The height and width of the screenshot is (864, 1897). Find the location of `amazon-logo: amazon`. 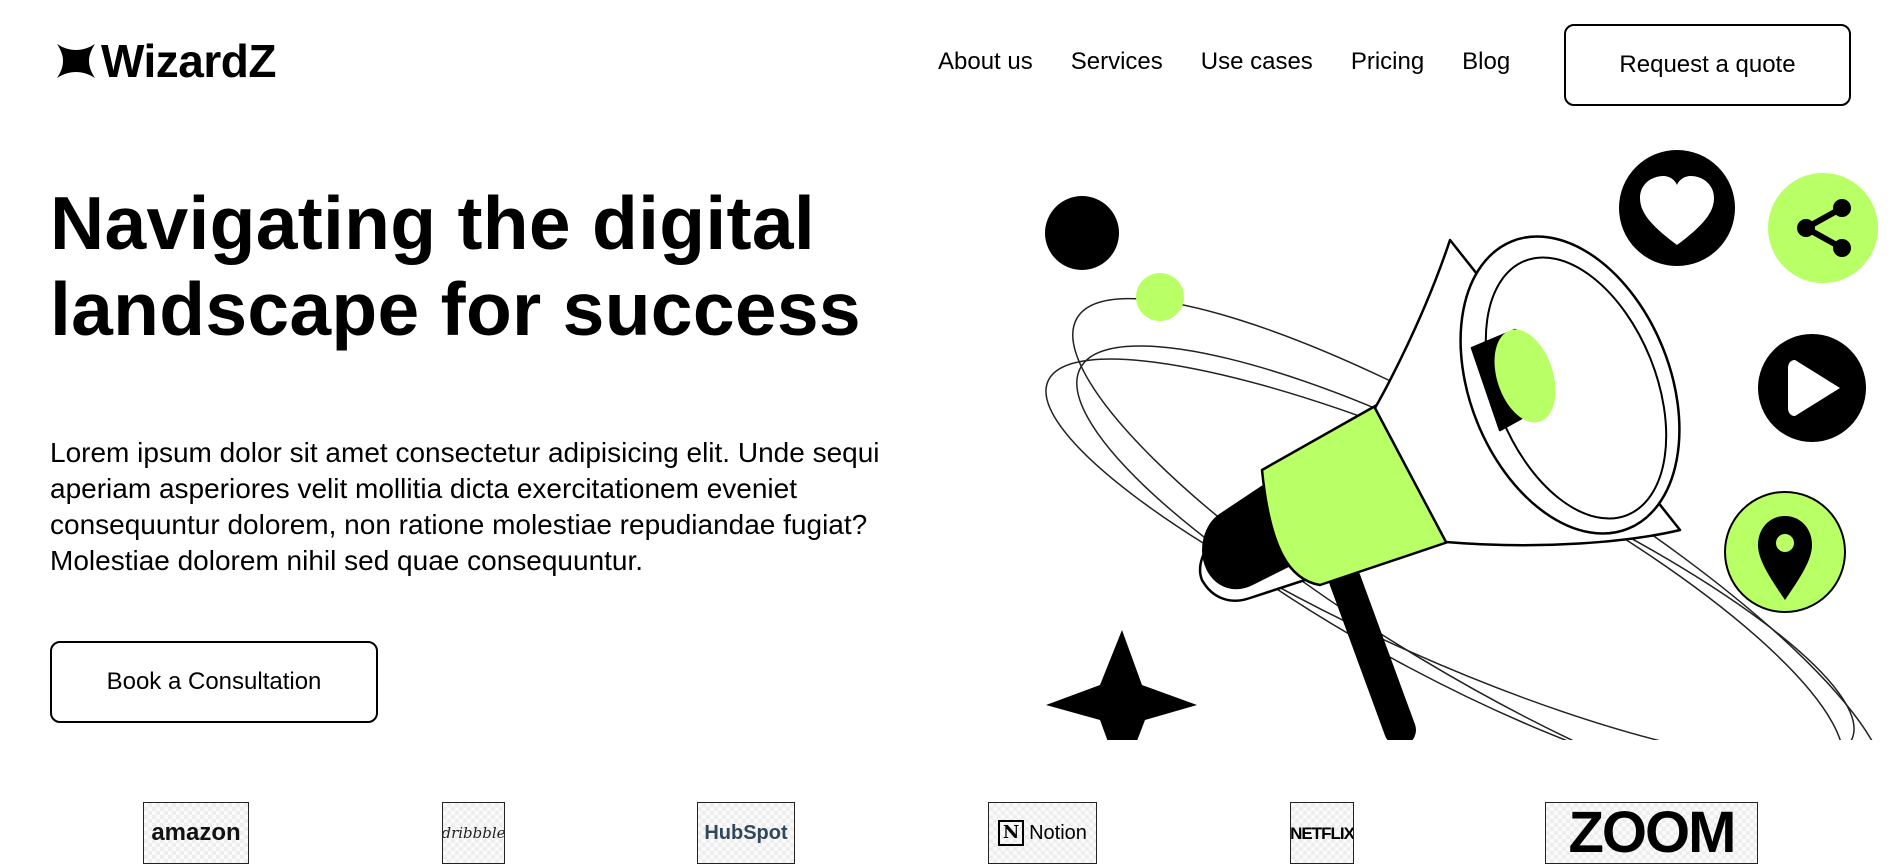

amazon-logo: amazon is located at coordinates (196, 833).